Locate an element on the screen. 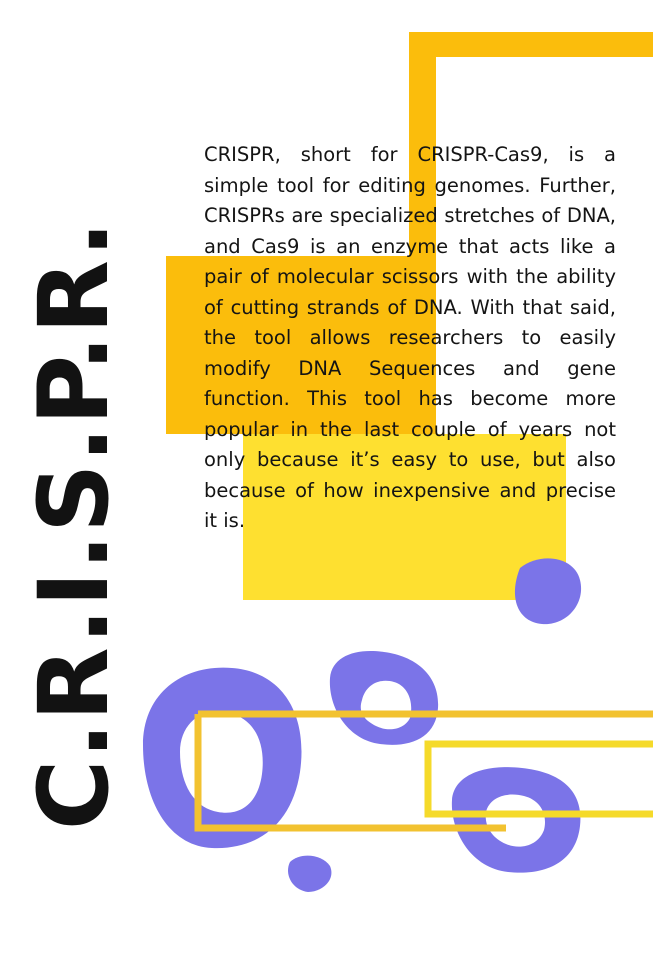 The width and height of the screenshot is (653, 955). purple-blob-shape is located at coordinates (548, 591).